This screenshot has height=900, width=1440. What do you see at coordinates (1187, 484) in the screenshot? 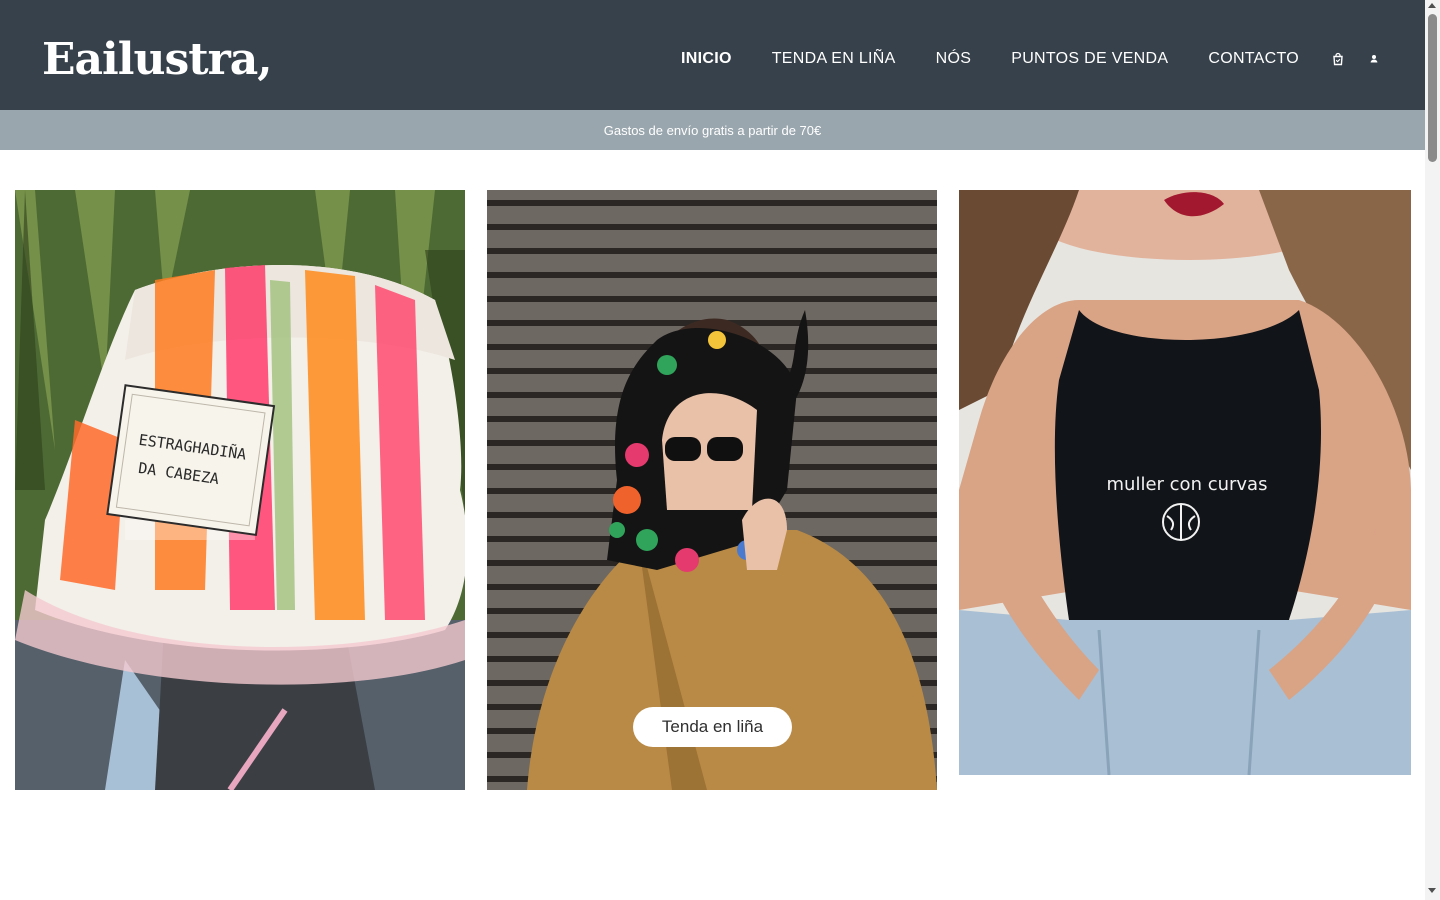
I see `shirt-print-text: muller con curvas` at bounding box center [1187, 484].